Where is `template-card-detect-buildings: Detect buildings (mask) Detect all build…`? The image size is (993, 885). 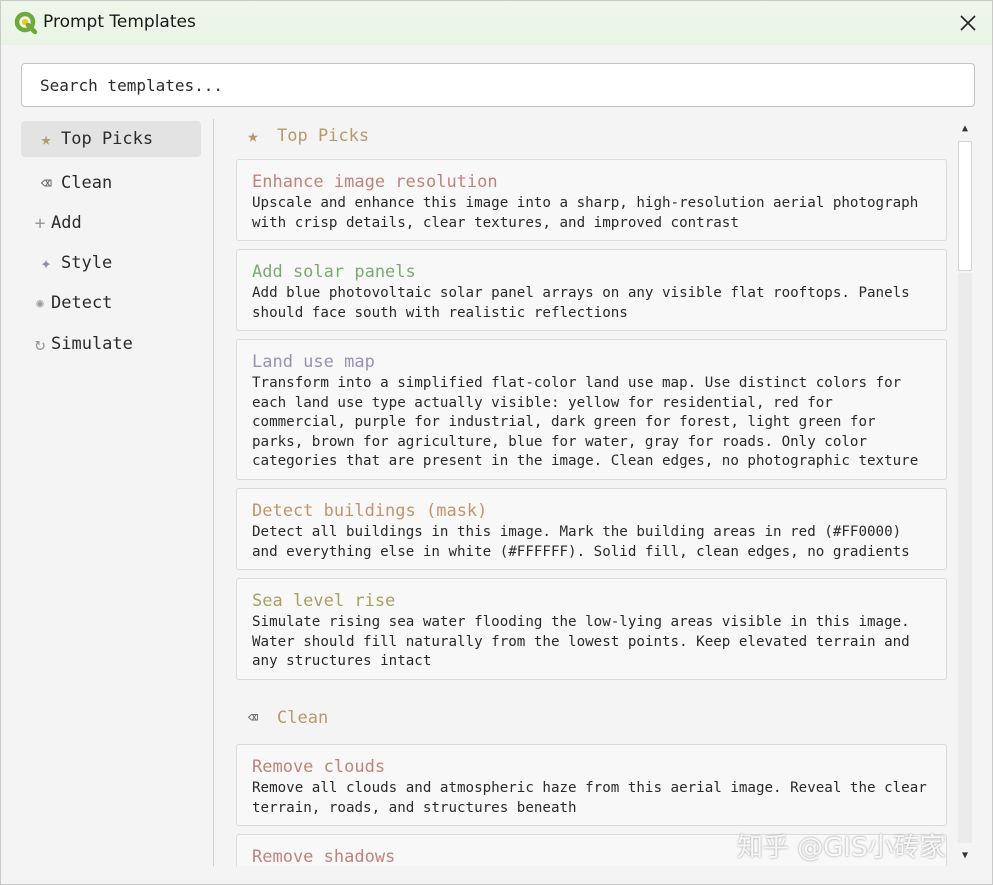 template-card-detect-buildings: Detect buildings (mask) Detect all build… is located at coordinates (591, 529).